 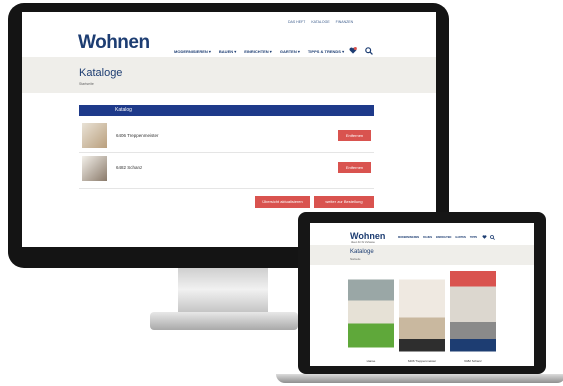 I want to click on top-link-heft: DAS HEFT, so click(x=296, y=22).